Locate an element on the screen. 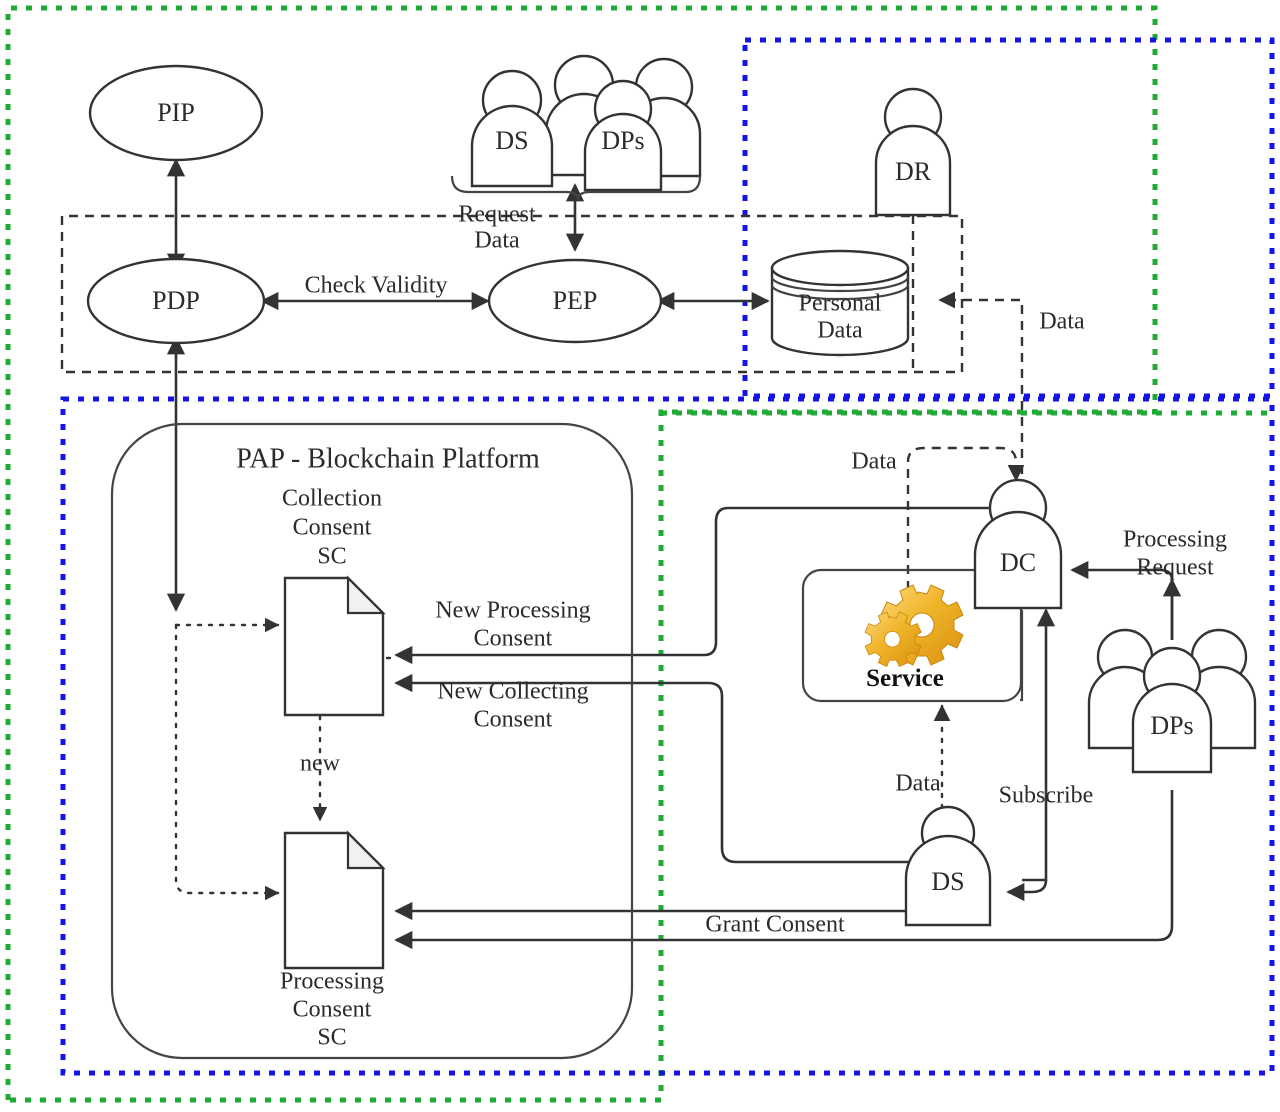 This screenshot has width=1280, height=1112. collection-sc-line3: SC is located at coordinates (331, 557).